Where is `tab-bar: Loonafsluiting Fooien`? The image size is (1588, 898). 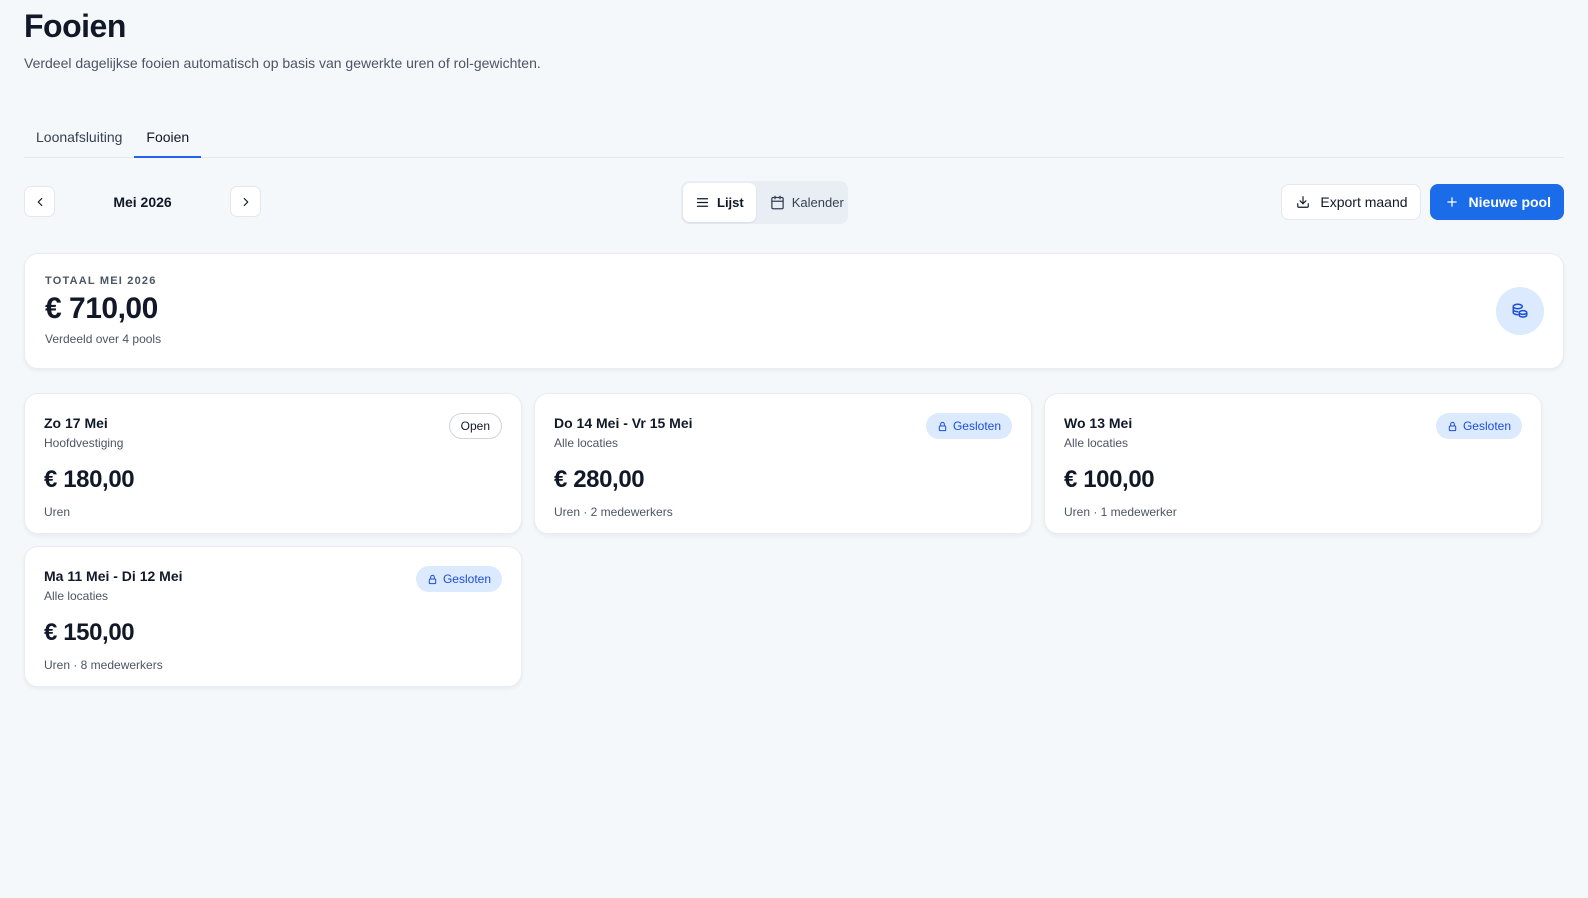 tab-bar: Loonafsluiting Fooien is located at coordinates (794, 139).